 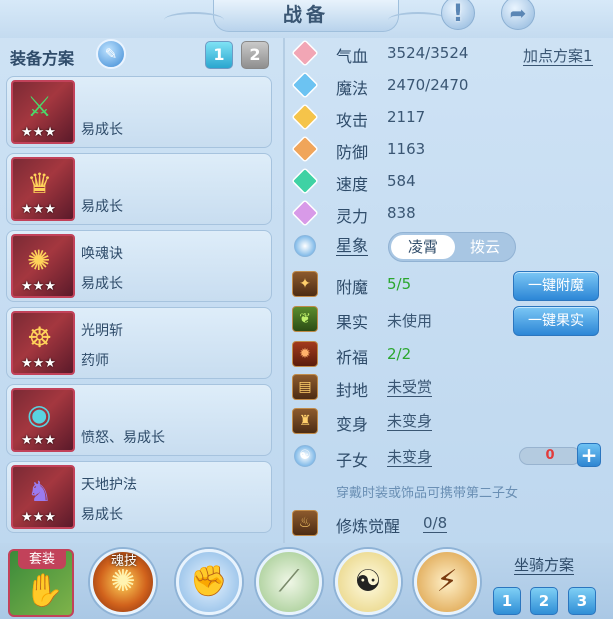 I want to click on mount-plan-label: 坐骑方案, so click(x=544, y=565).